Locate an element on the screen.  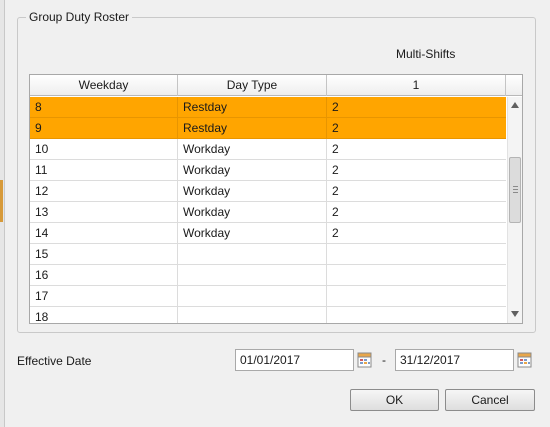
scrollbar-thumb is located at coordinates (515, 190).